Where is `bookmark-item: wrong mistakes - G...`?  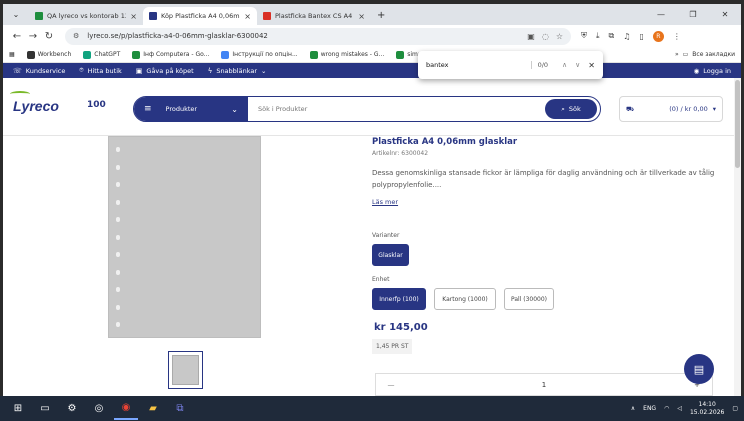 bookmark-item: wrong mistakes - G... is located at coordinates (346, 54).